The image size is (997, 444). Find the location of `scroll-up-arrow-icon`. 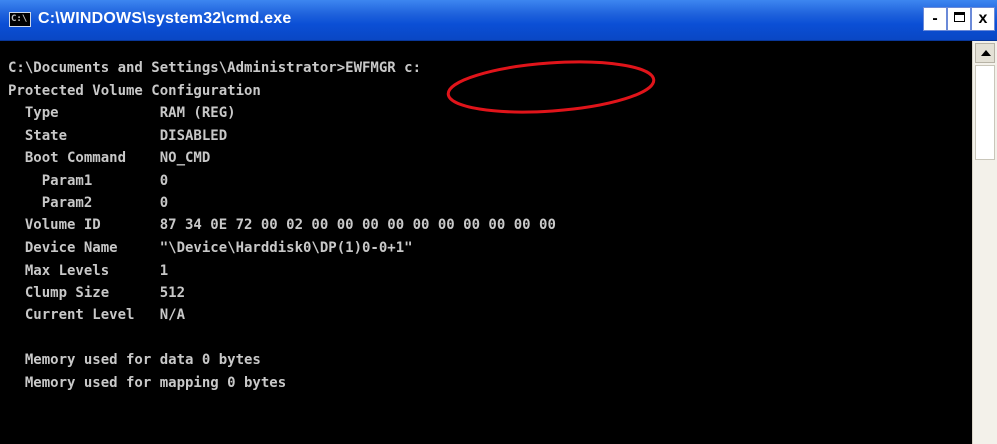

scroll-up-arrow-icon is located at coordinates (985, 53).